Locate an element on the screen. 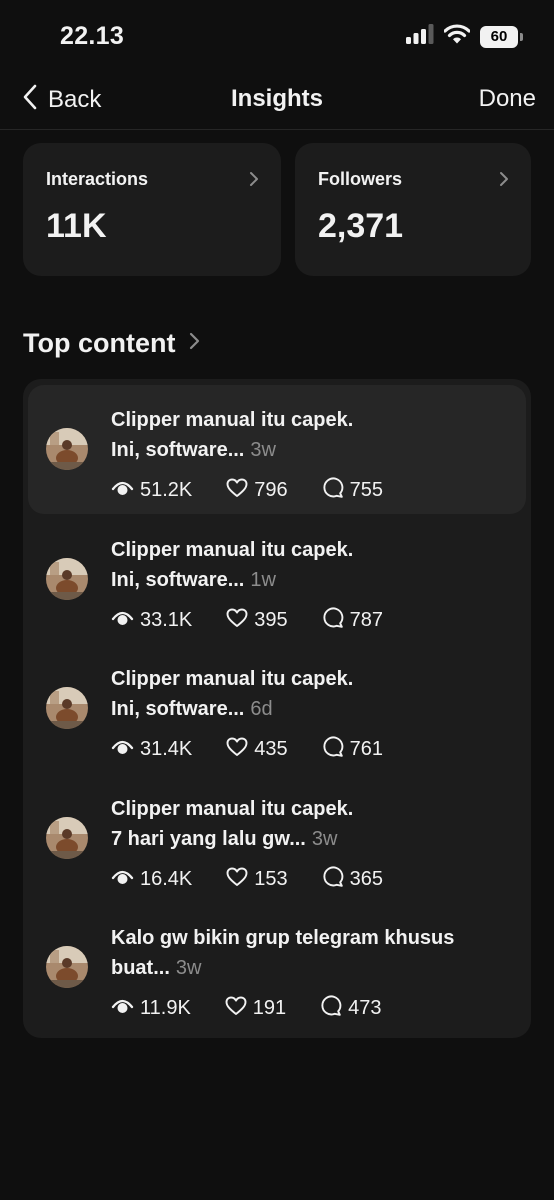 Image resolution: width=554 pixels, height=1200 pixels. wifi-icon is located at coordinates (457, 36).